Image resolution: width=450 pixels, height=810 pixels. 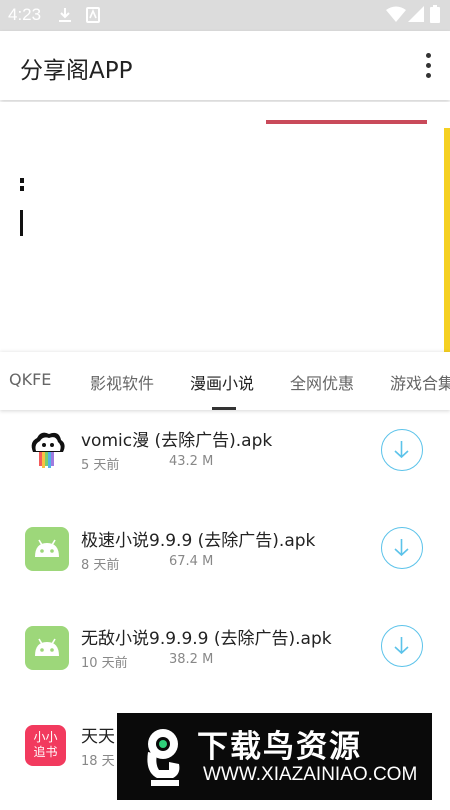 What do you see at coordinates (30, 379) in the screenshot?
I see `tab-qkfe: QKFE` at bounding box center [30, 379].